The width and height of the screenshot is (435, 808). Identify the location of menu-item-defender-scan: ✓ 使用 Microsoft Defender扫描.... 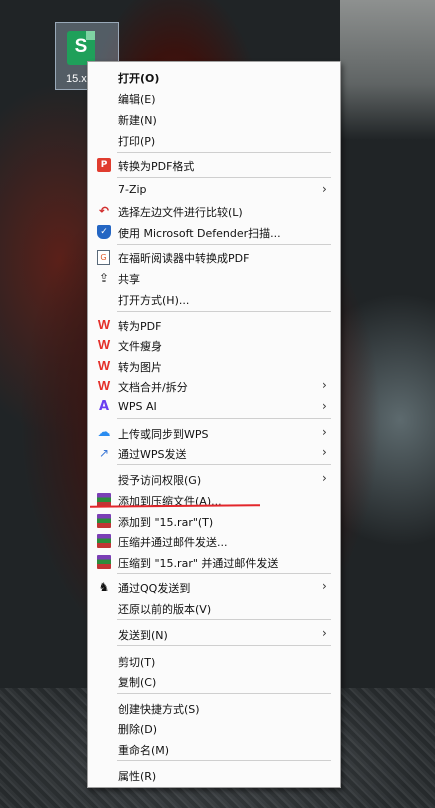
(214, 231).